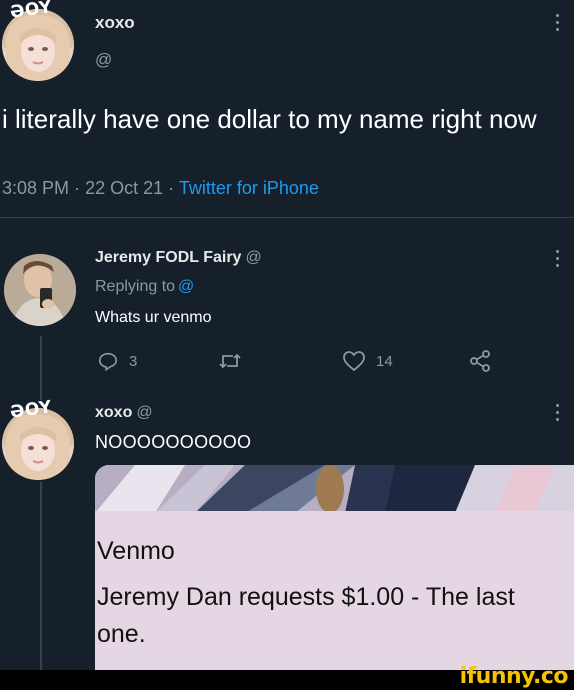  Describe the element at coordinates (168, 257) in the screenshot. I see `reply-author-name: Jeremy FODL Fairy` at that location.